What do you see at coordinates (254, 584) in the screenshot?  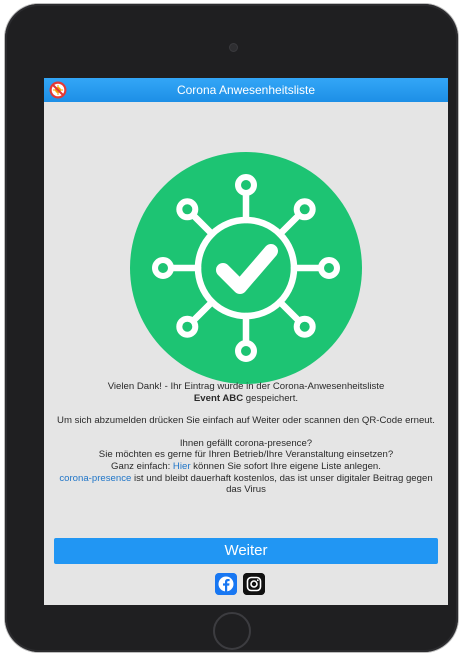 I see `instagram-icon` at bounding box center [254, 584].